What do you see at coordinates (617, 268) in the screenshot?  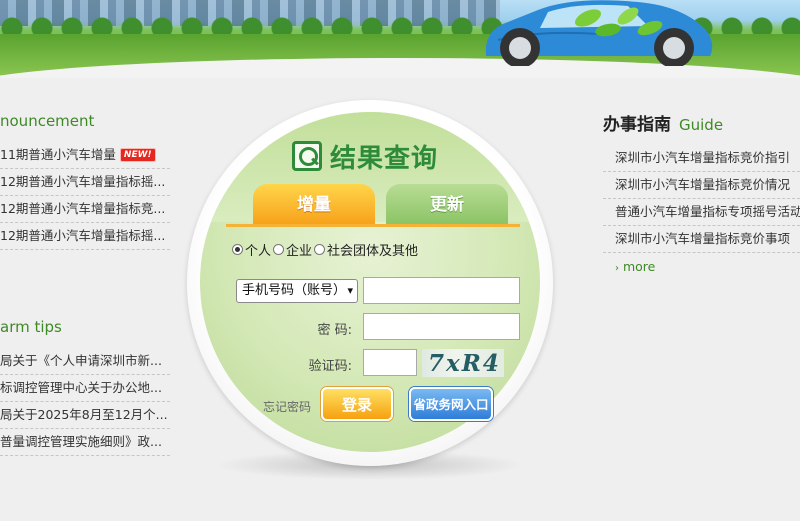 I see `arrow-right-icon: ›` at bounding box center [617, 268].